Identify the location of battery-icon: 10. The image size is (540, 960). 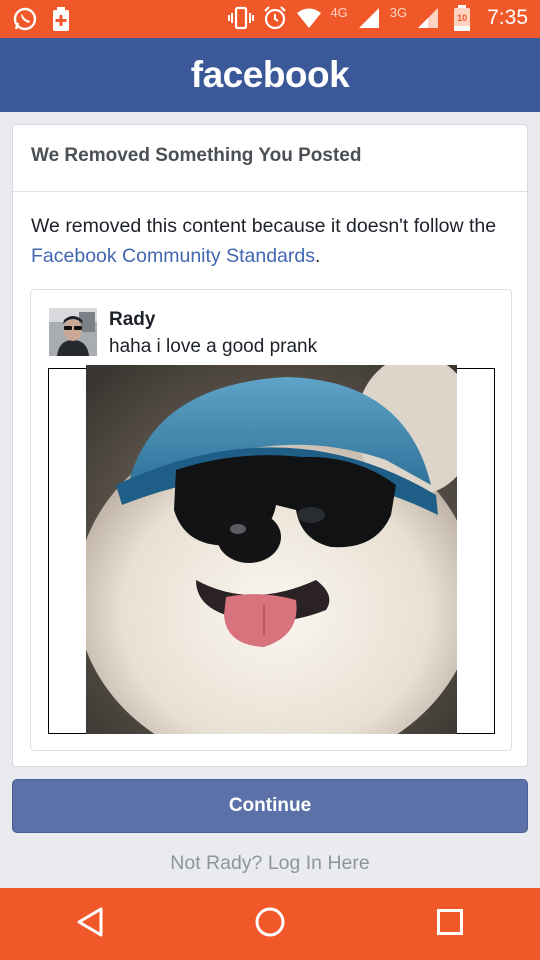
(462, 18).